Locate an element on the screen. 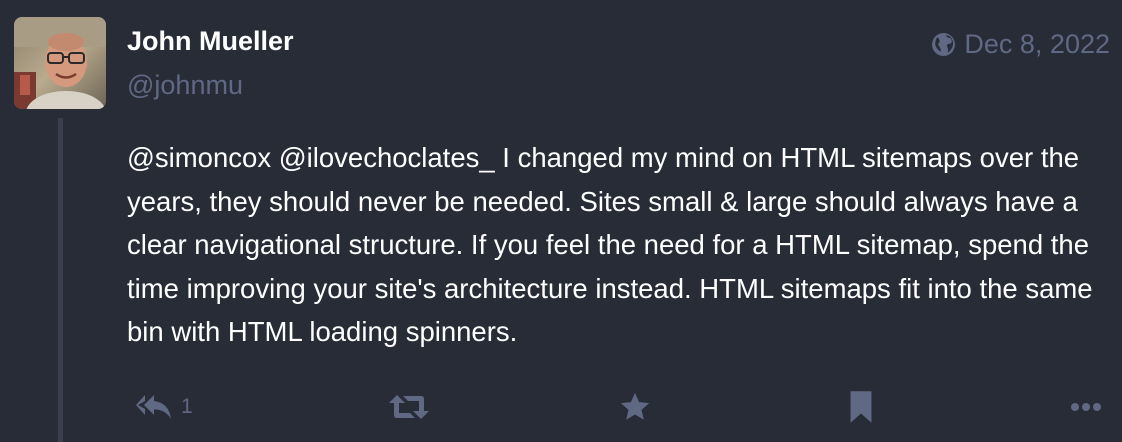 The image size is (1122, 442). avatar is located at coordinates (60, 63).